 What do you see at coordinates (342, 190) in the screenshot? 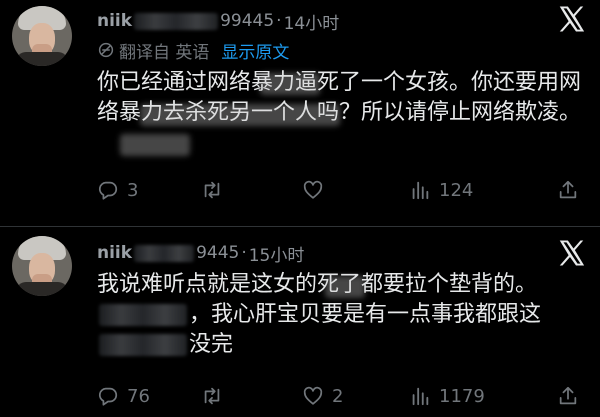
I see `action-bar: 3 124` at bounding box center [342, 190].